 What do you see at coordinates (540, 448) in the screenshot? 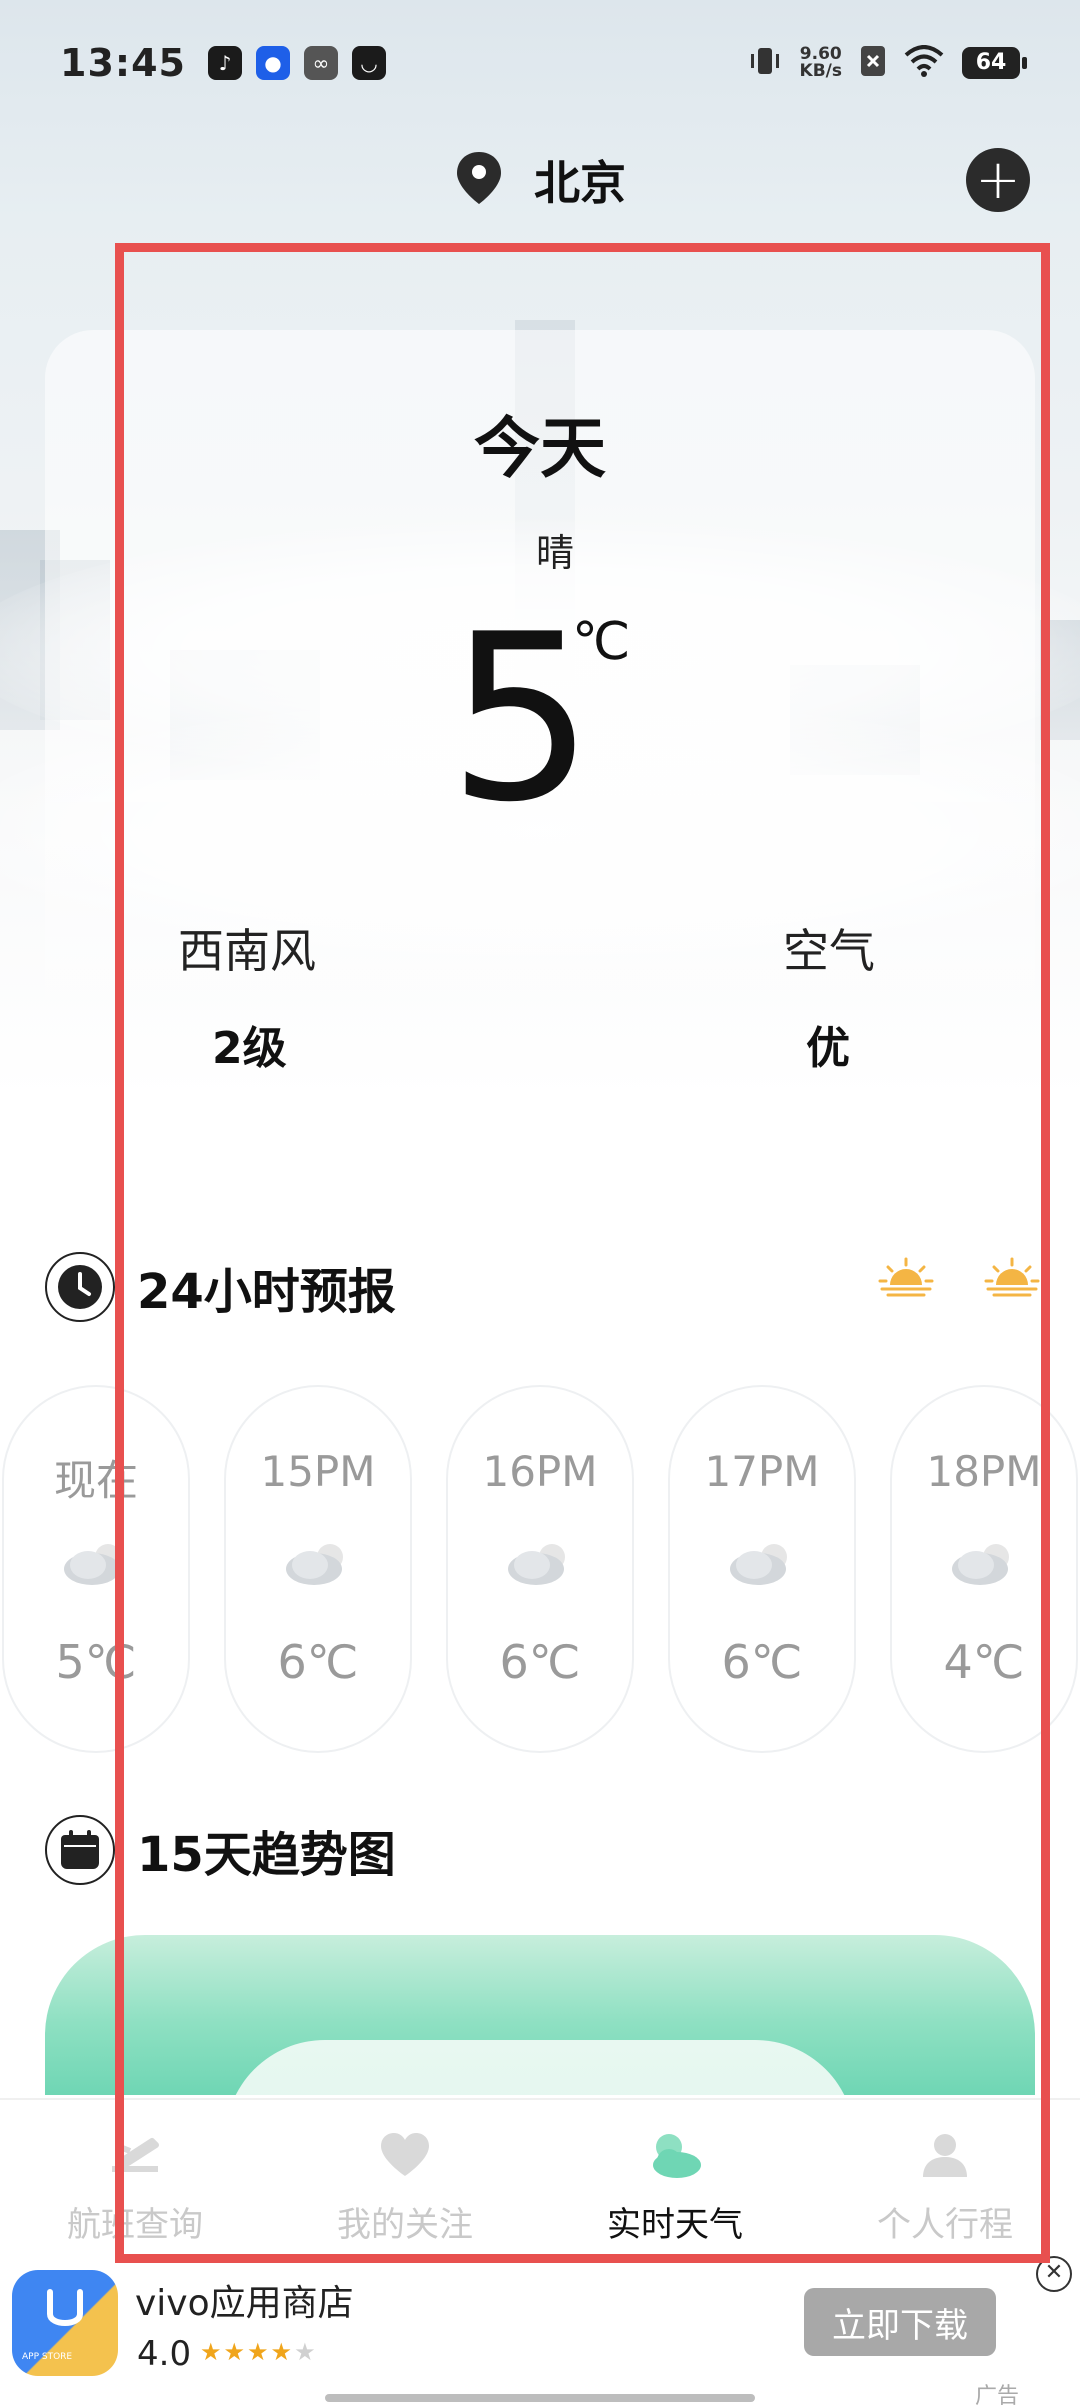
I see `today-title: 今天` at bounding box center [540, 448].